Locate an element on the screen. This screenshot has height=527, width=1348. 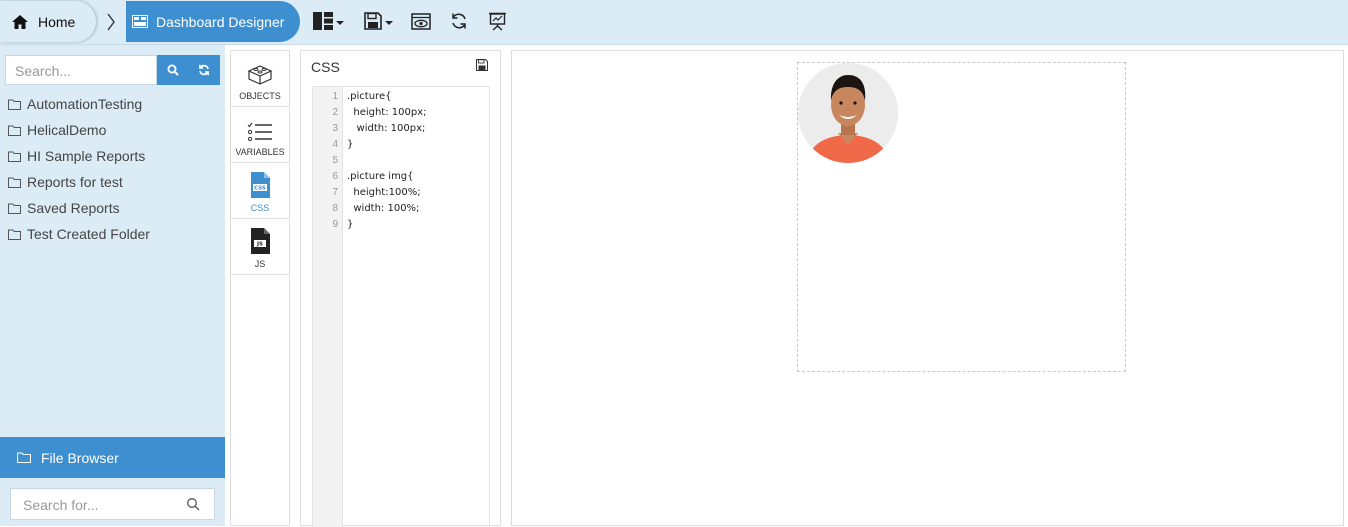
person-avatar-icon is located at coordinates (848, 113).